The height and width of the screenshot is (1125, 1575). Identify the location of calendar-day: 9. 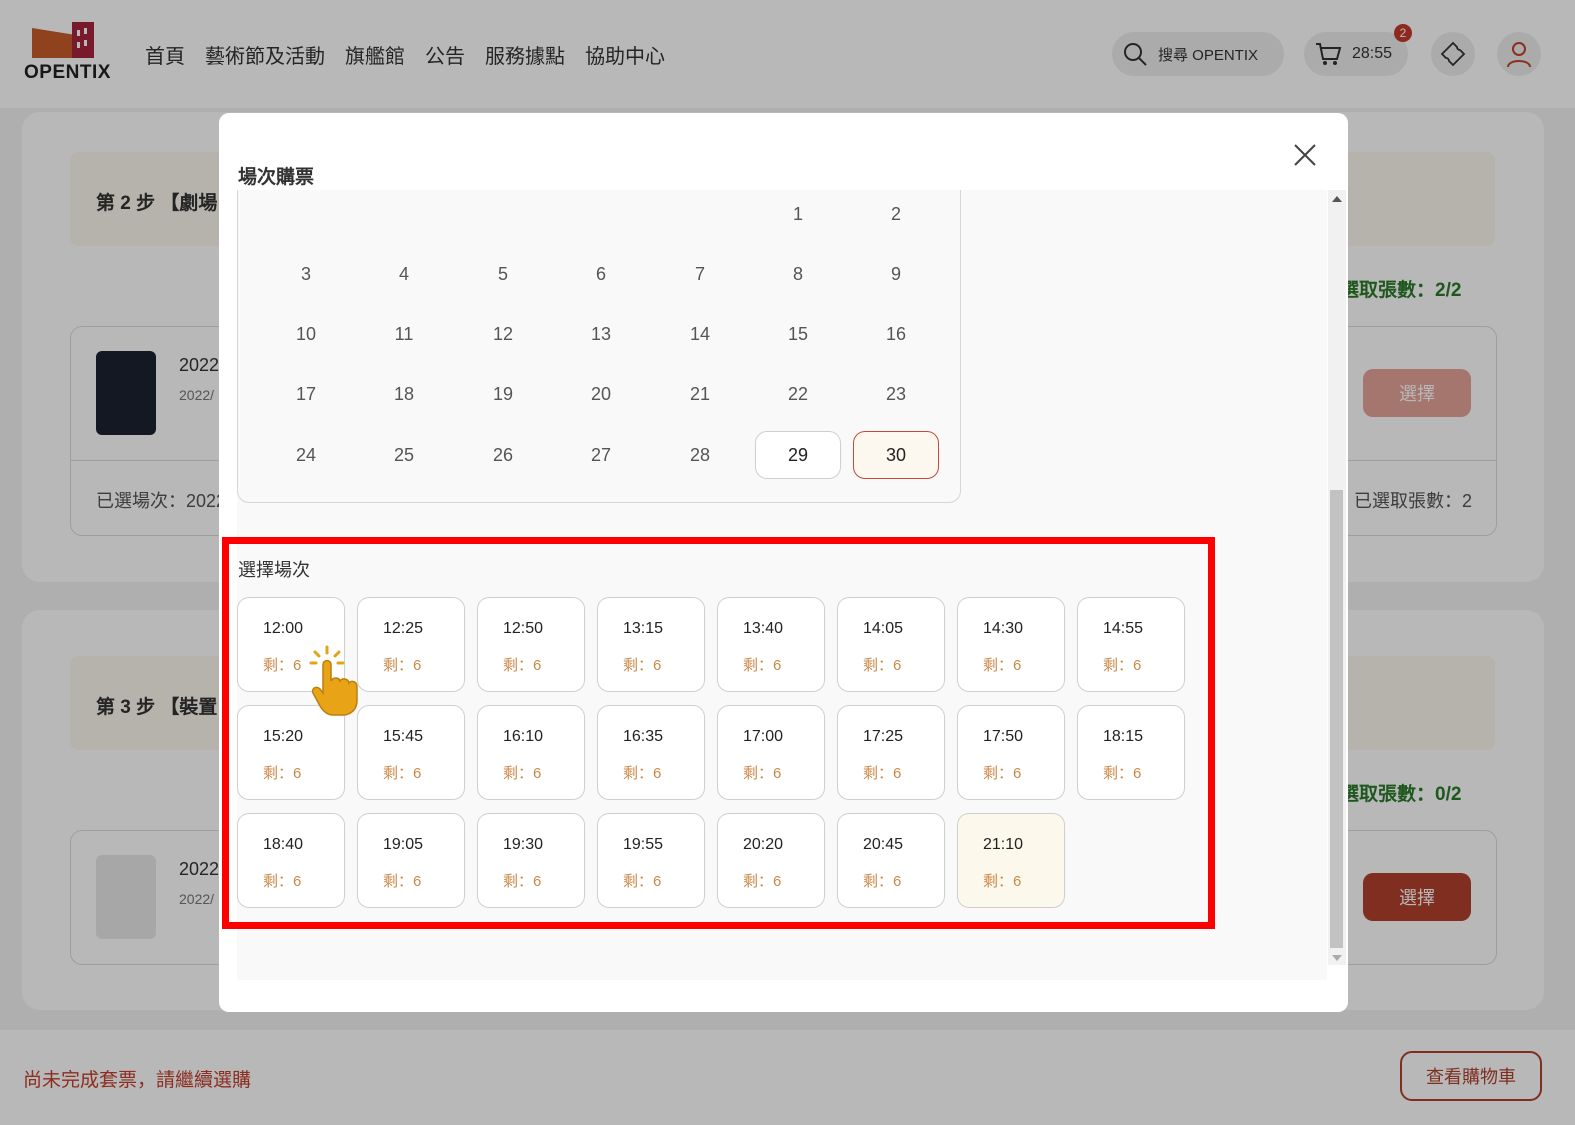
(895, 273).